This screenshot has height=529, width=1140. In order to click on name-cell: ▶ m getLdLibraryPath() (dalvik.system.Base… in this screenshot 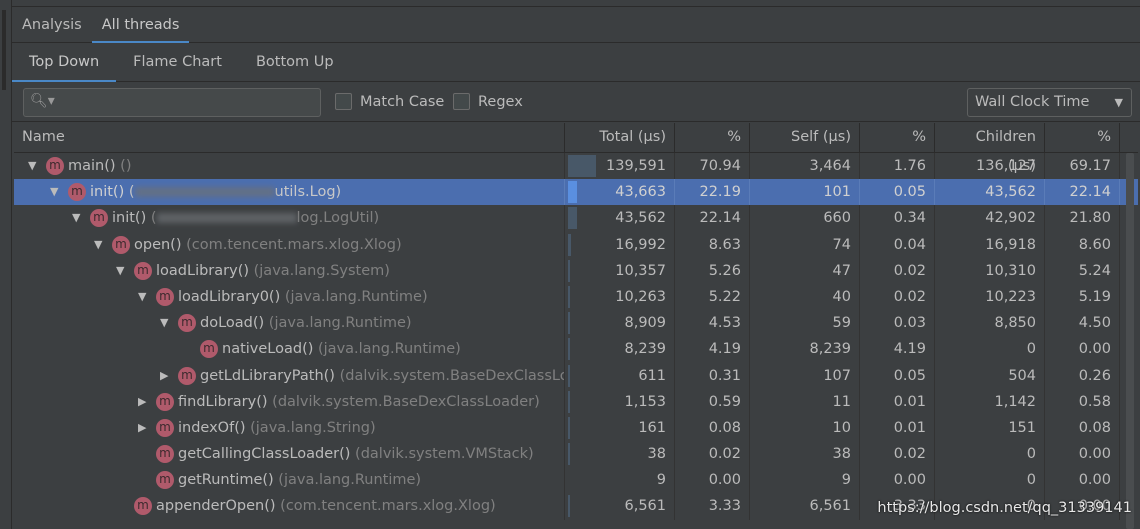, I will do `click(289, 375)`.